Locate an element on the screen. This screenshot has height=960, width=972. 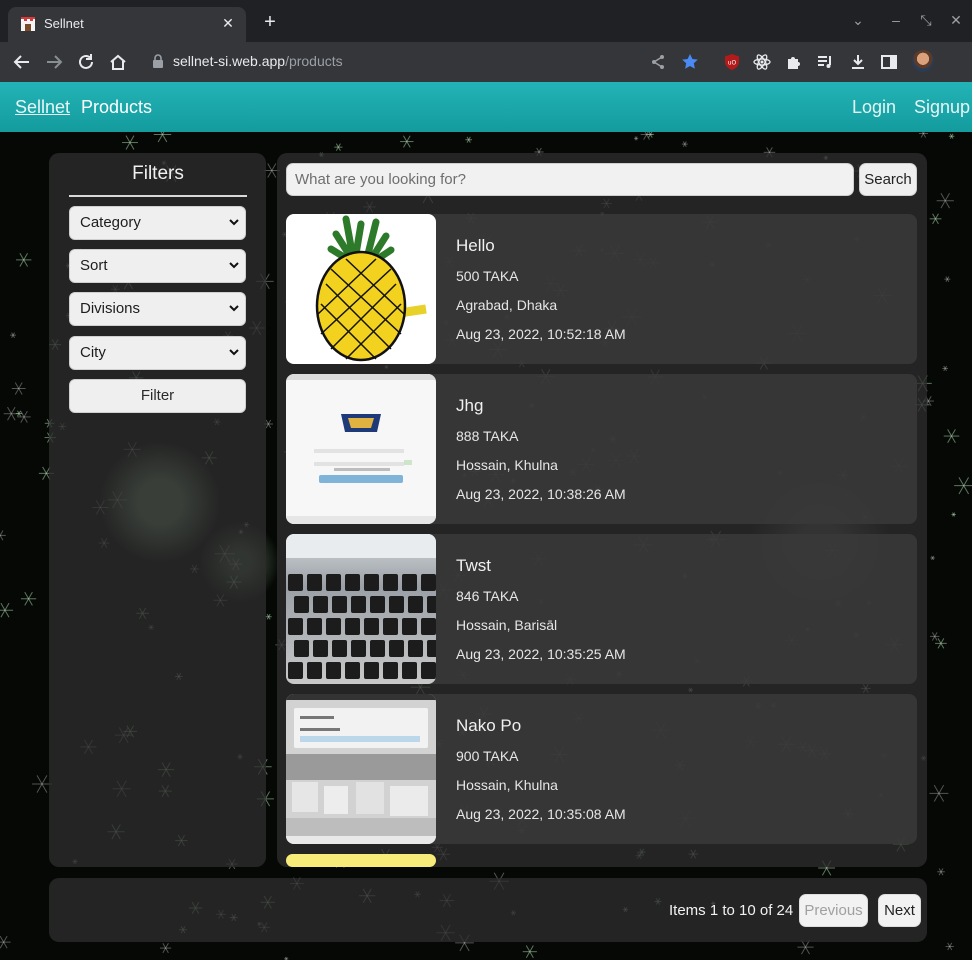
ublock-icon: uO is located at coordinates (732, 62).